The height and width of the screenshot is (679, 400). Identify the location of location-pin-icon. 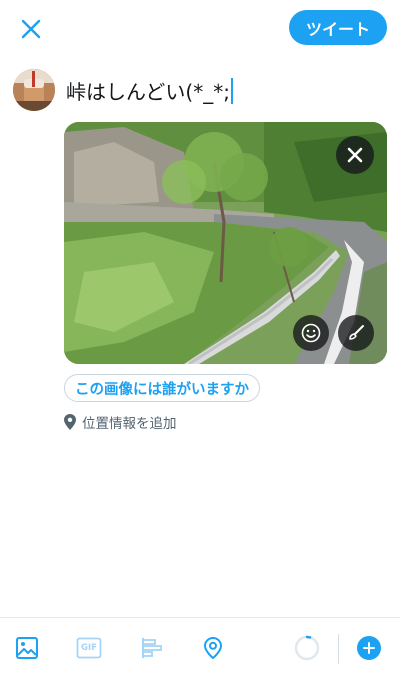
(70, 422).